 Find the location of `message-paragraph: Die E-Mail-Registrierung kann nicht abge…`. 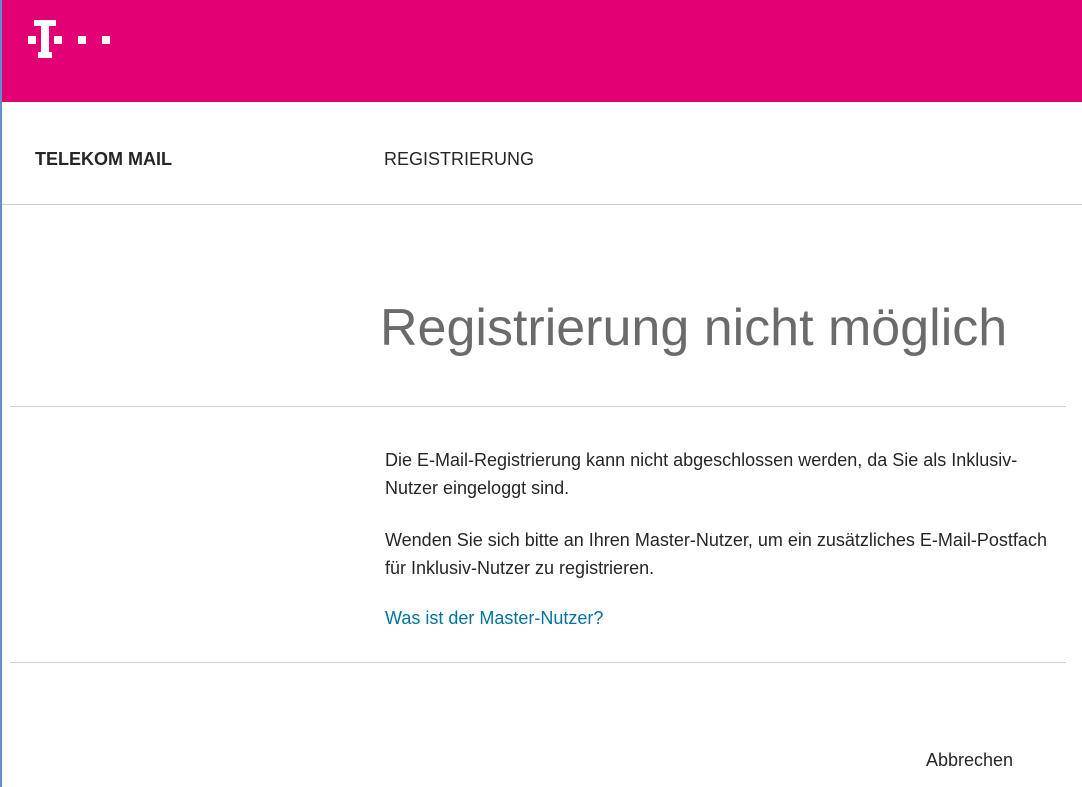

message-paragraph: Die E-Mail-Registrierung kann nicht abge… is located at coordinates (701, 474).